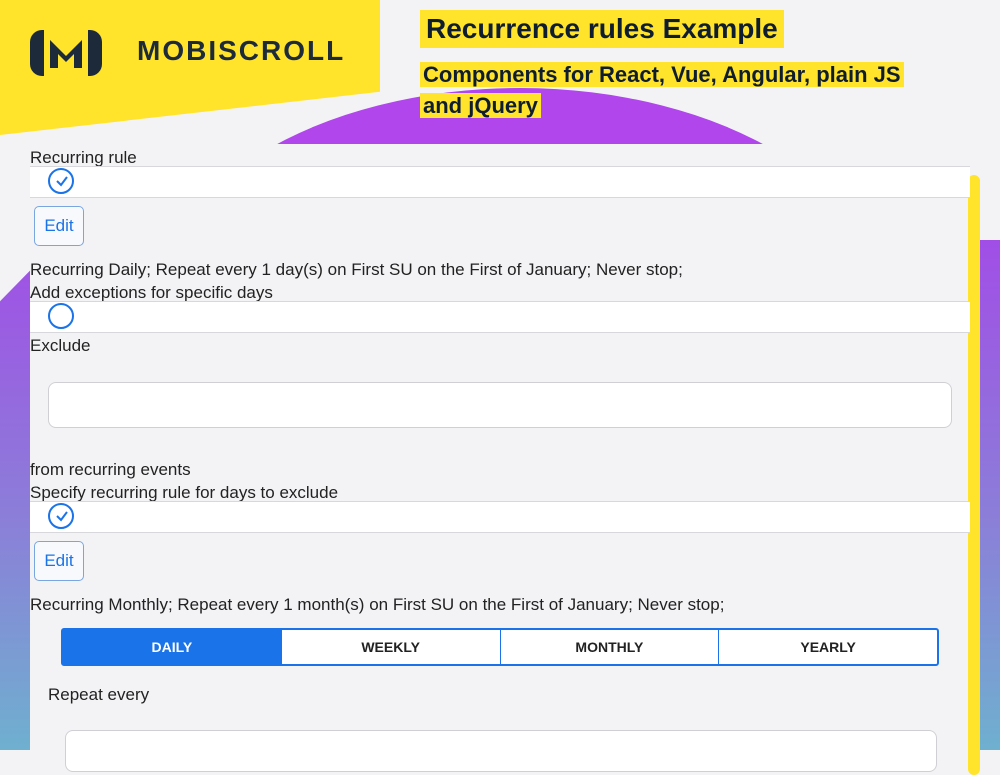 The height and width of the screenshot is (775, 1000). I want to click on edit-recurring-rule-button: Edit, so click(59, 226).